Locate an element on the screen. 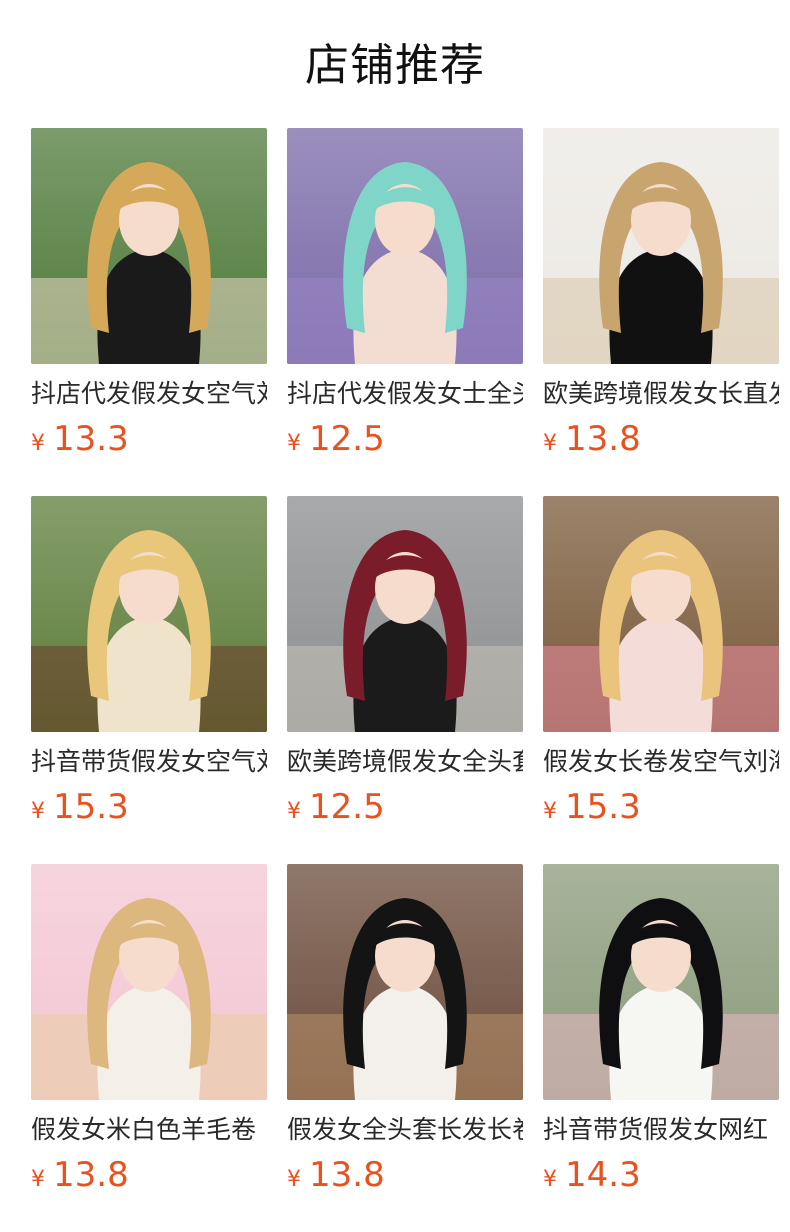 The width and height of the screenshot is (790, 1232). product-card: 抖店代发假发女空气刘海 ¥13.3 is located at coordinates (149, 296).